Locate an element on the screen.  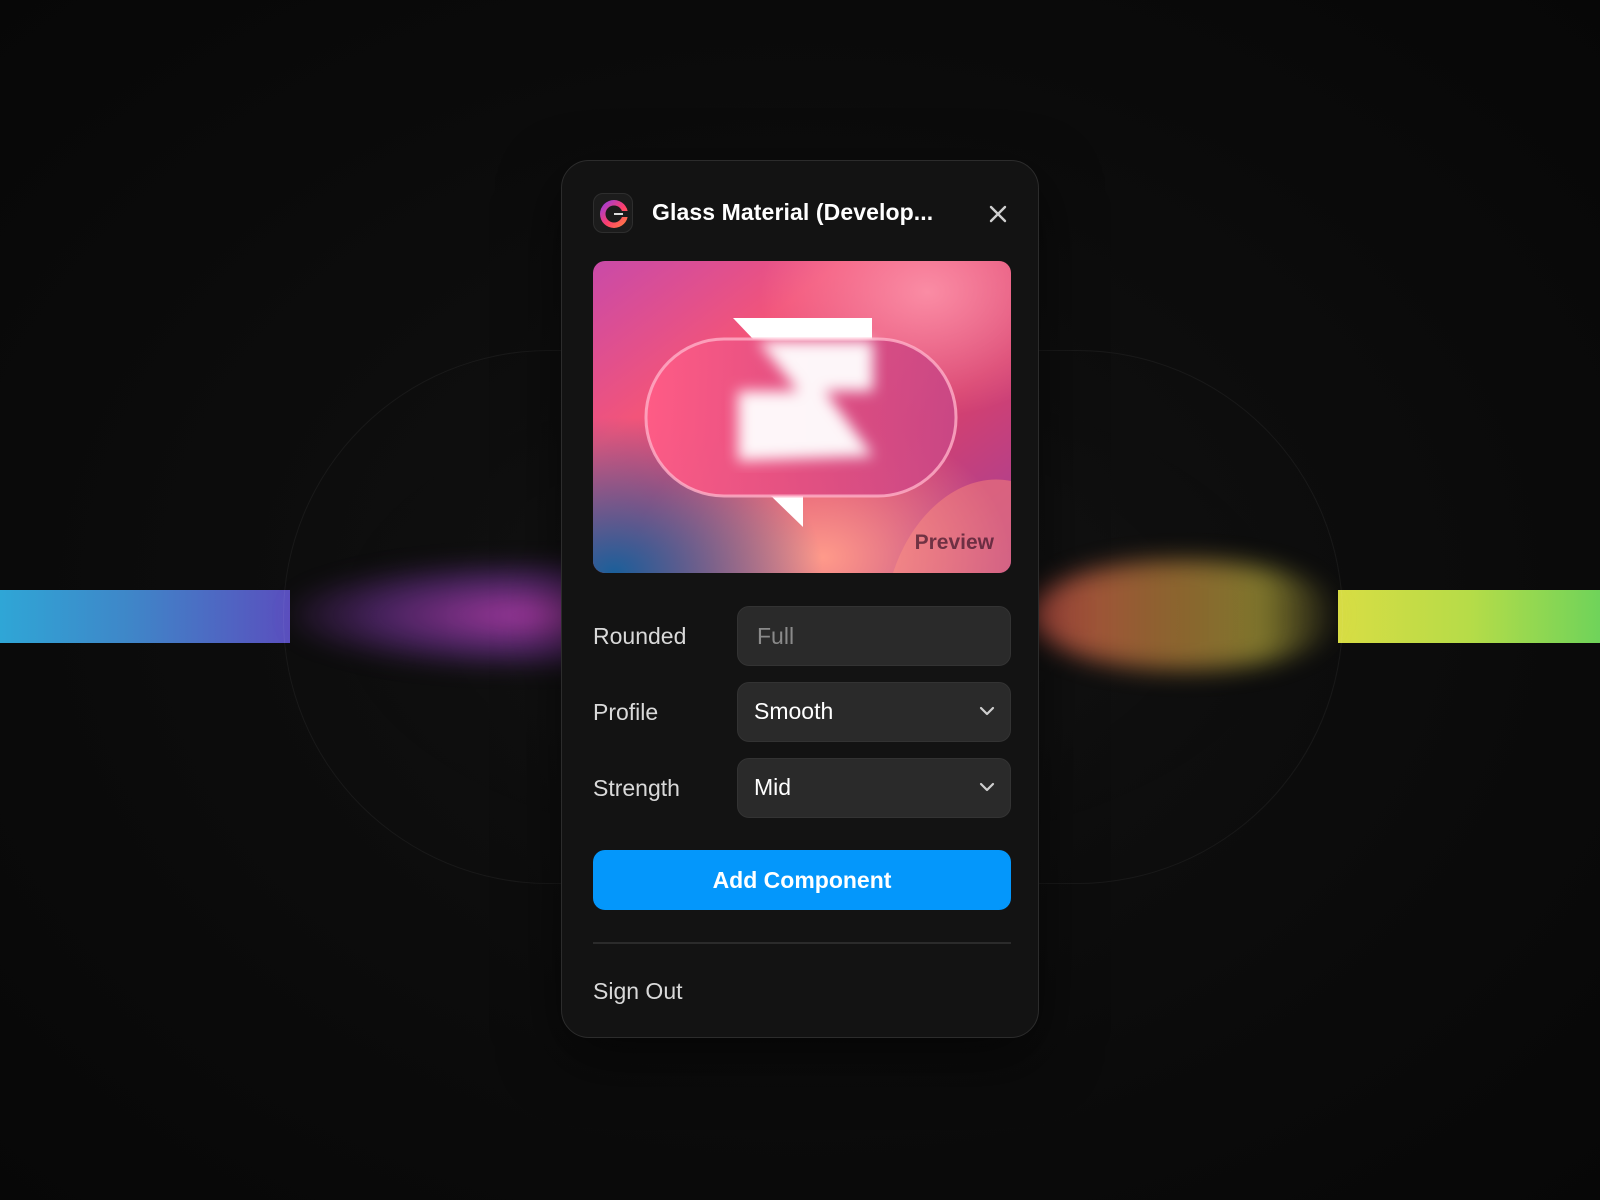
divider is located at coordinates (802, 943).